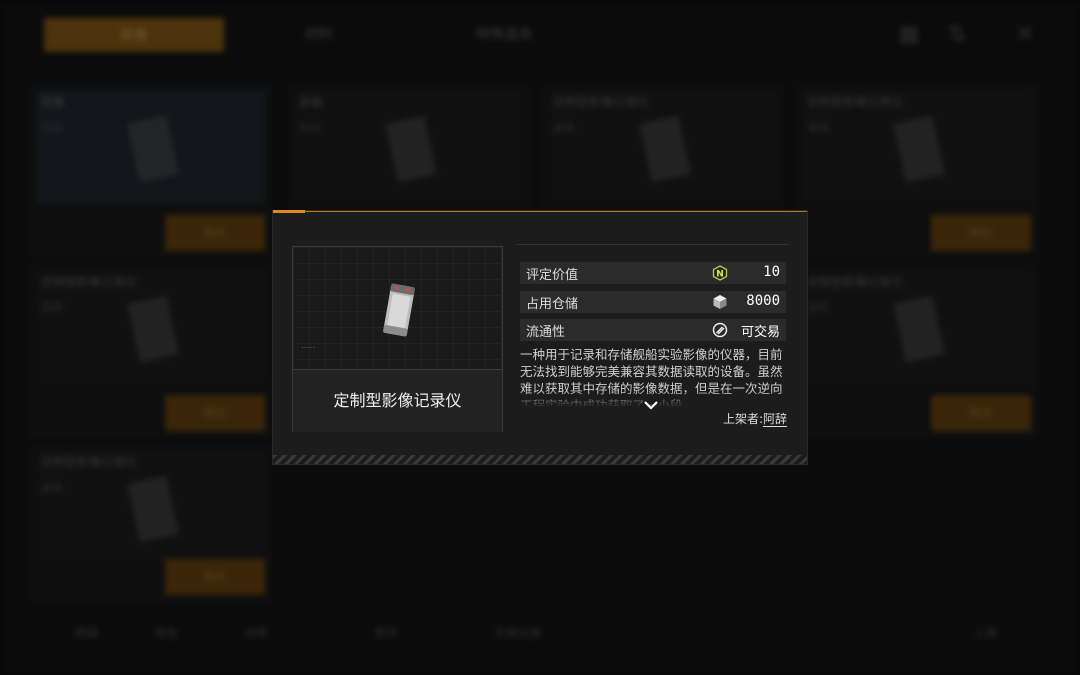  Describe the element at coordinates (289, 211) in the screenshot. I see `accent-bar` at that location.